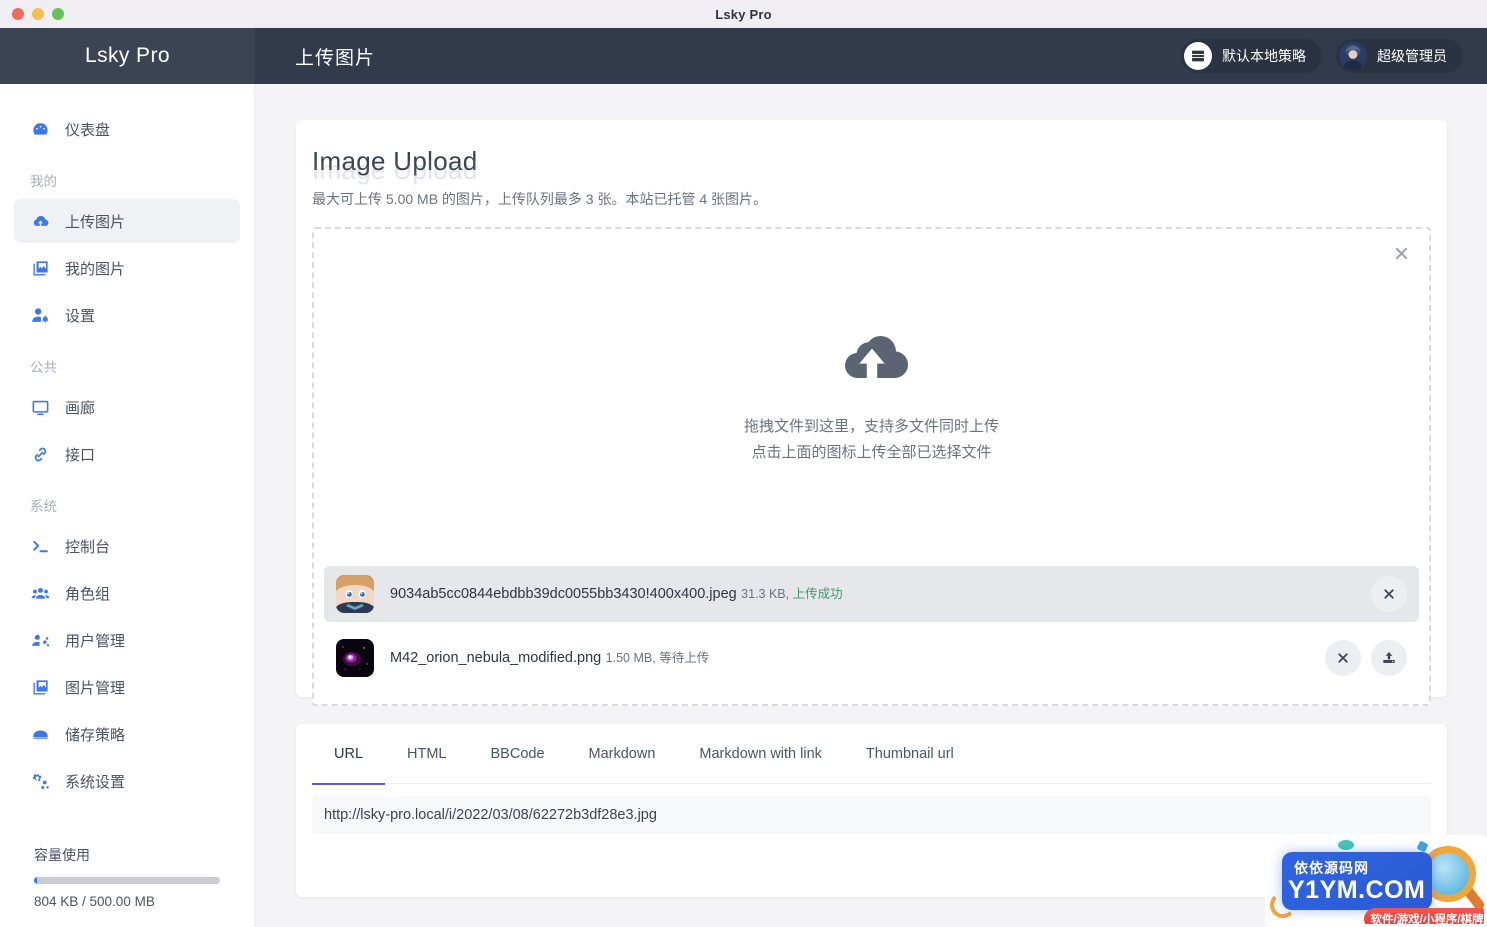  Describe the element at coordinates (629, 658) in the screenshot. I see `file-size: 1.50 MB` at that location.